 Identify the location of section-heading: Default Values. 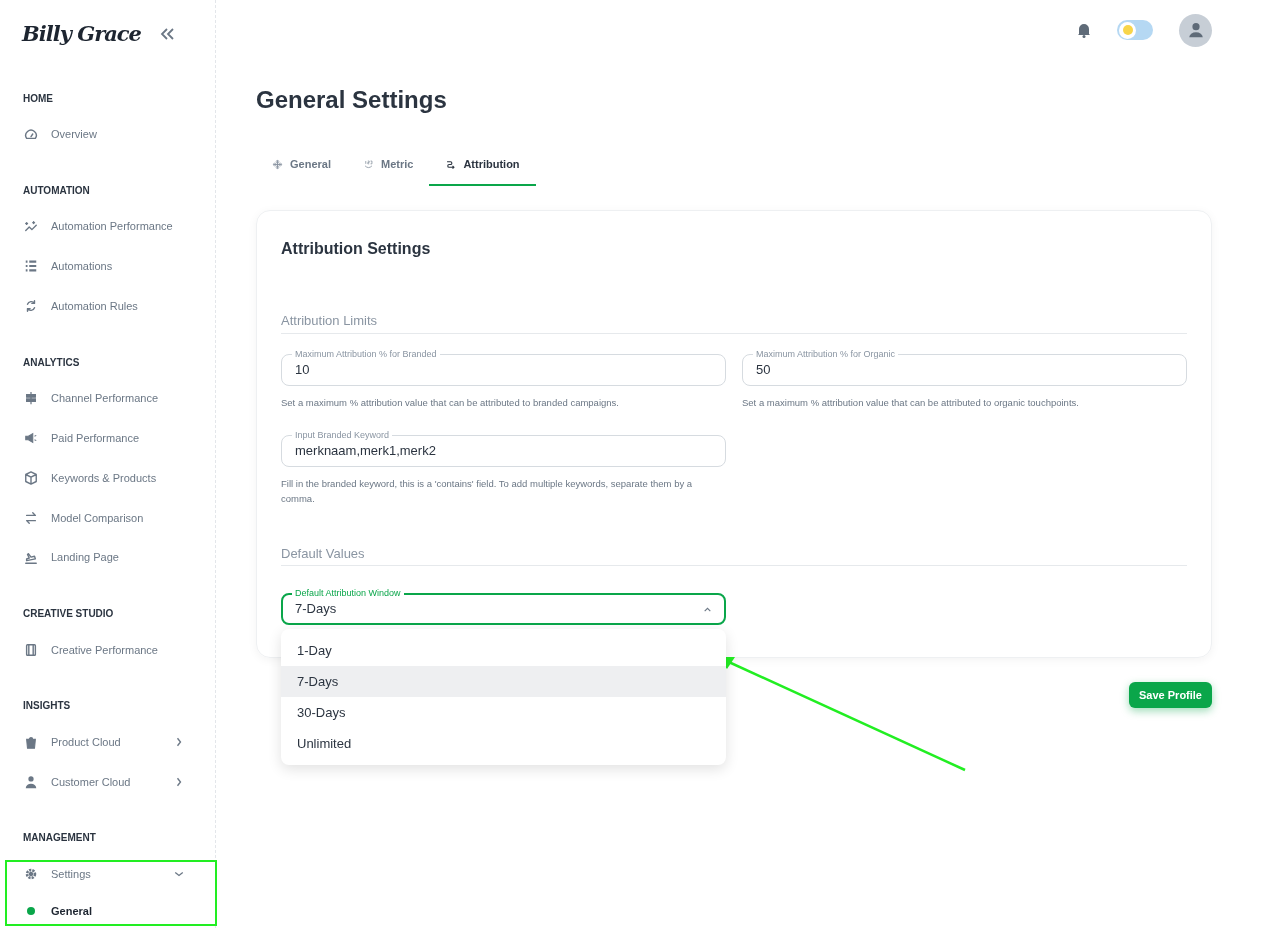
(734, 554).